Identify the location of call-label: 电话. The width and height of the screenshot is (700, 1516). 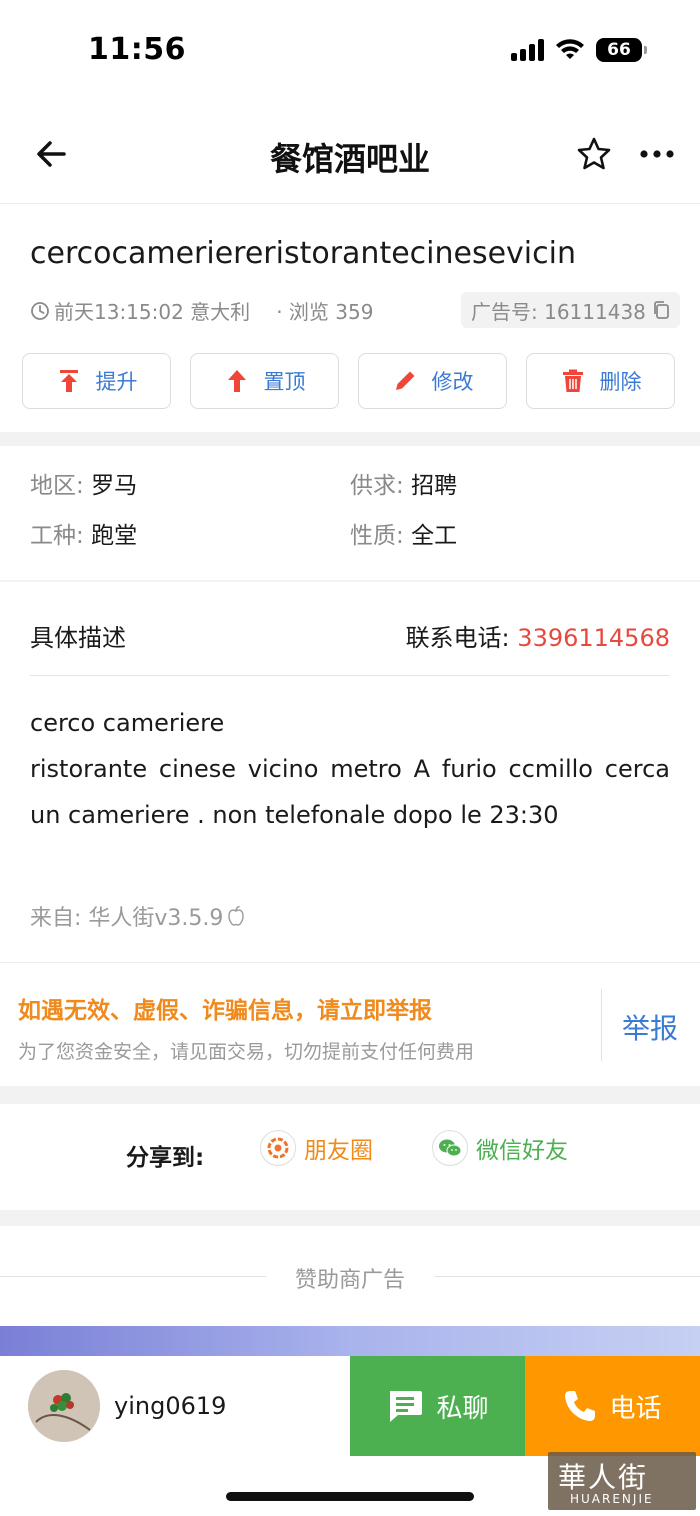
(635, 1408).